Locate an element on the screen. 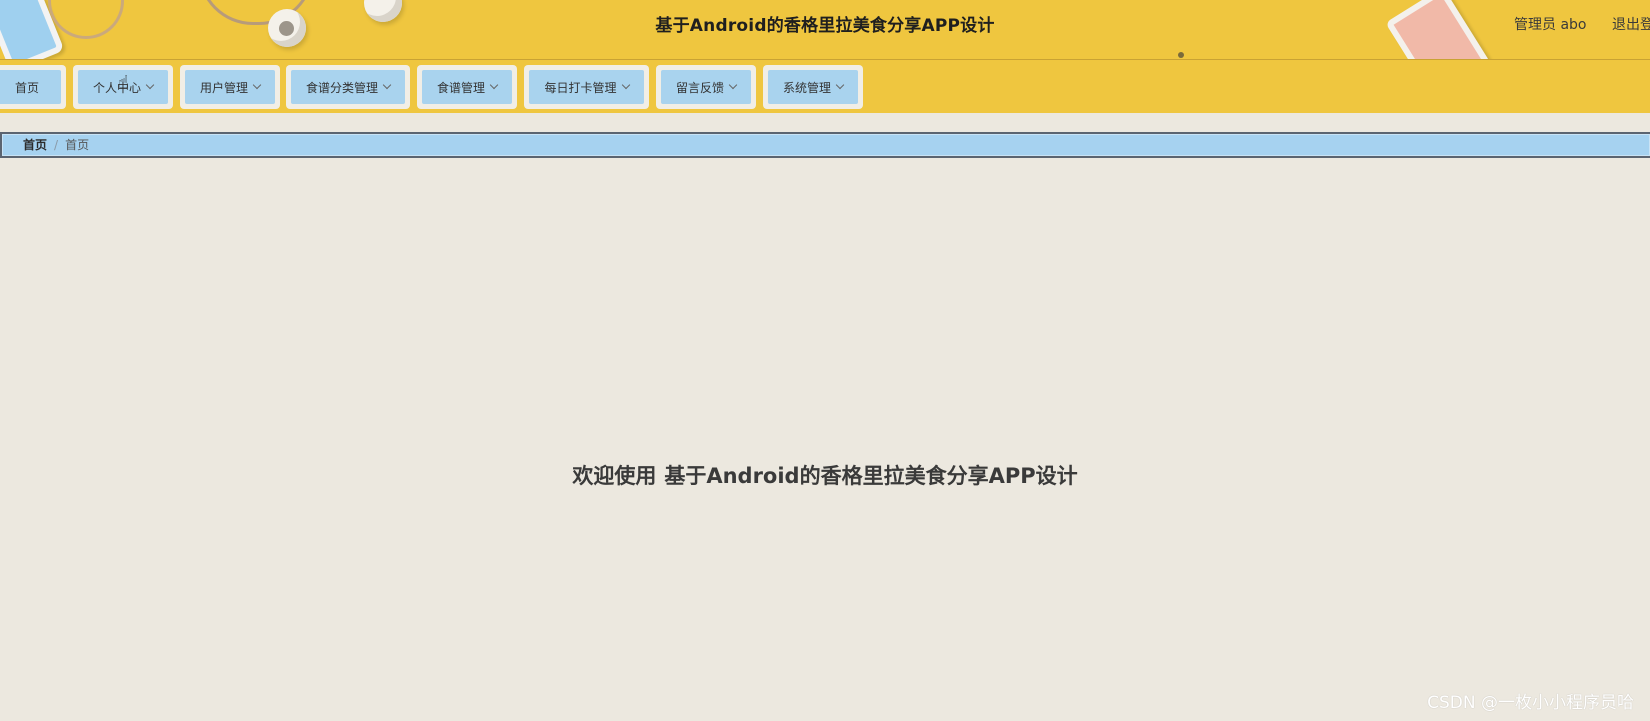  welcome-heading: 欢迎使用 基于Android的香格里拉美食分享APP设计 is located at coordinates (825, 475).